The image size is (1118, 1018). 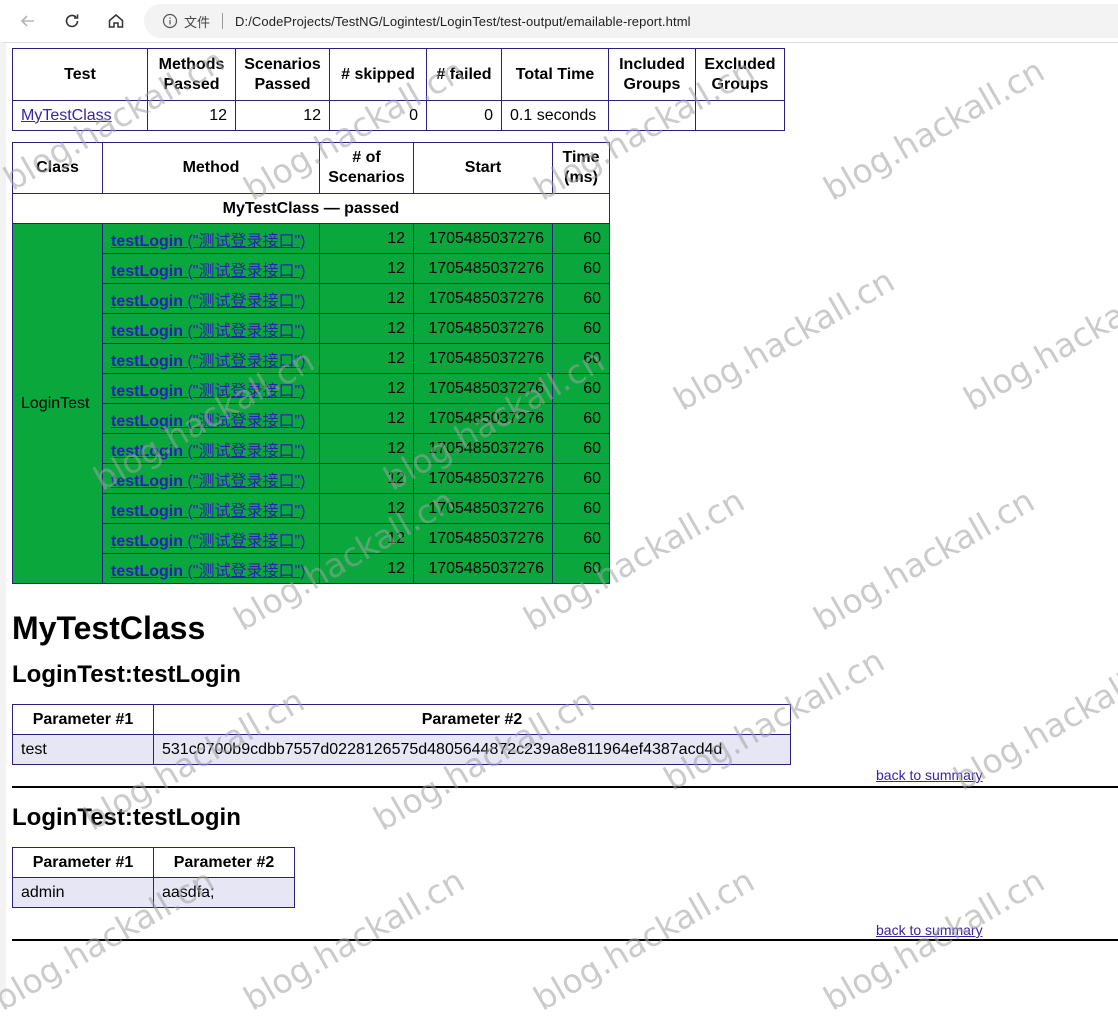 I want to click on header-start: Start, so click(x=483, y=168).